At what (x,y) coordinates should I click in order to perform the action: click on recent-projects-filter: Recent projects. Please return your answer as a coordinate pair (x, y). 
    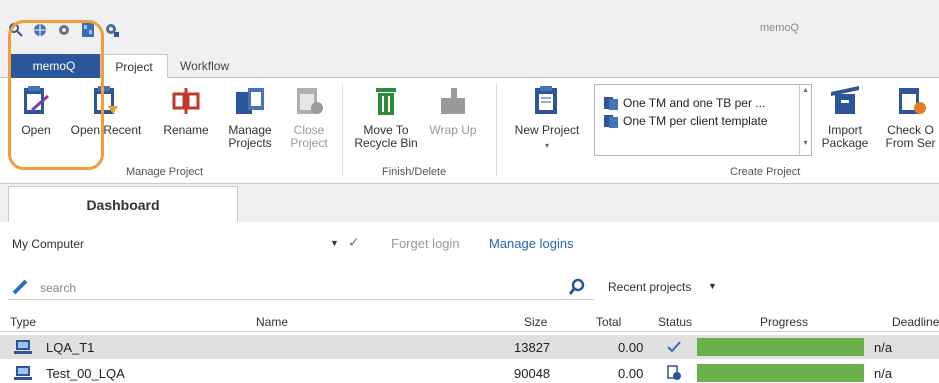
    Looking at the image, I should click on (649, 287).